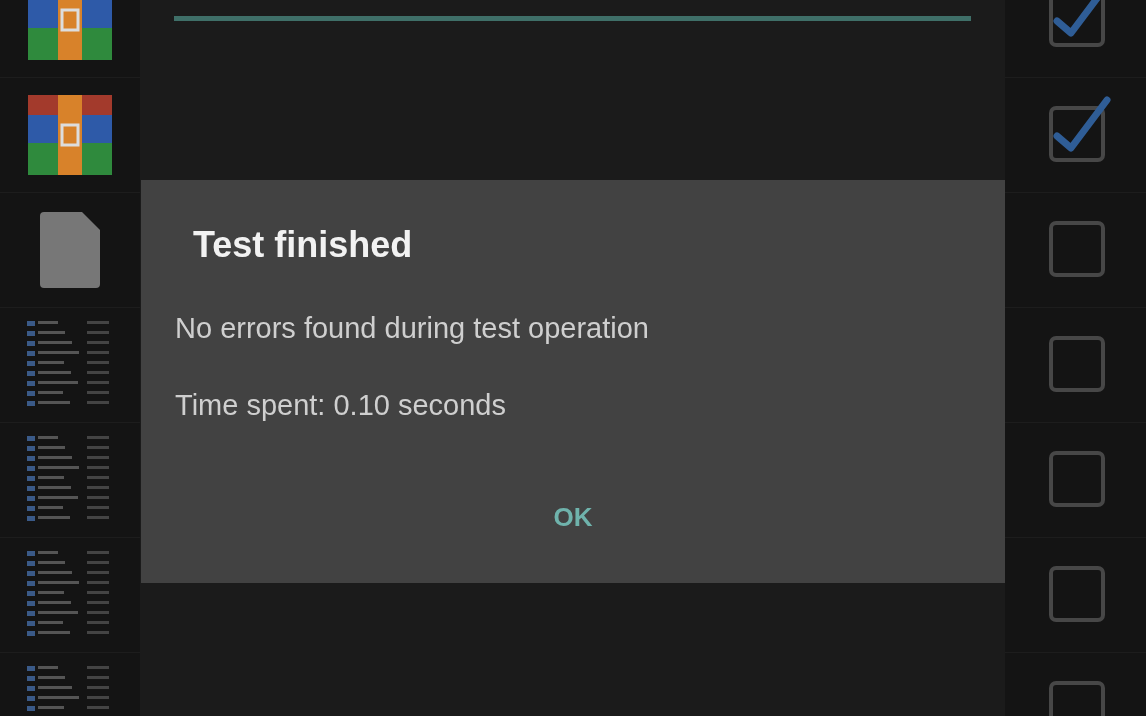 This screenshot has height=716, width=1146. Describe the element at coordinates (1080, 128) in the screenshot. I see `checkbox` at that location.